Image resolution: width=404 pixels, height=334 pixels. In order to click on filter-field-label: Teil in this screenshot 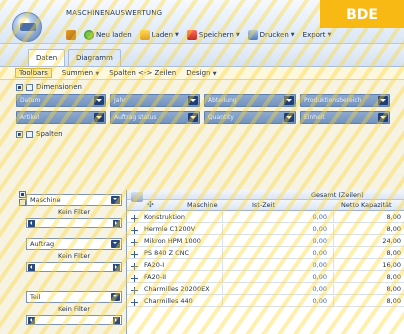, I will do `click(35, 297)`.